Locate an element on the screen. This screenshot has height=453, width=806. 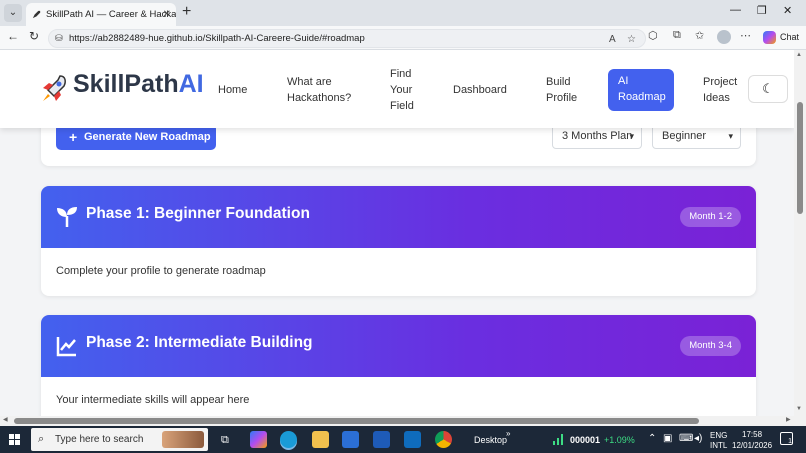
copilot-icon is located at coordinates (769, 37).